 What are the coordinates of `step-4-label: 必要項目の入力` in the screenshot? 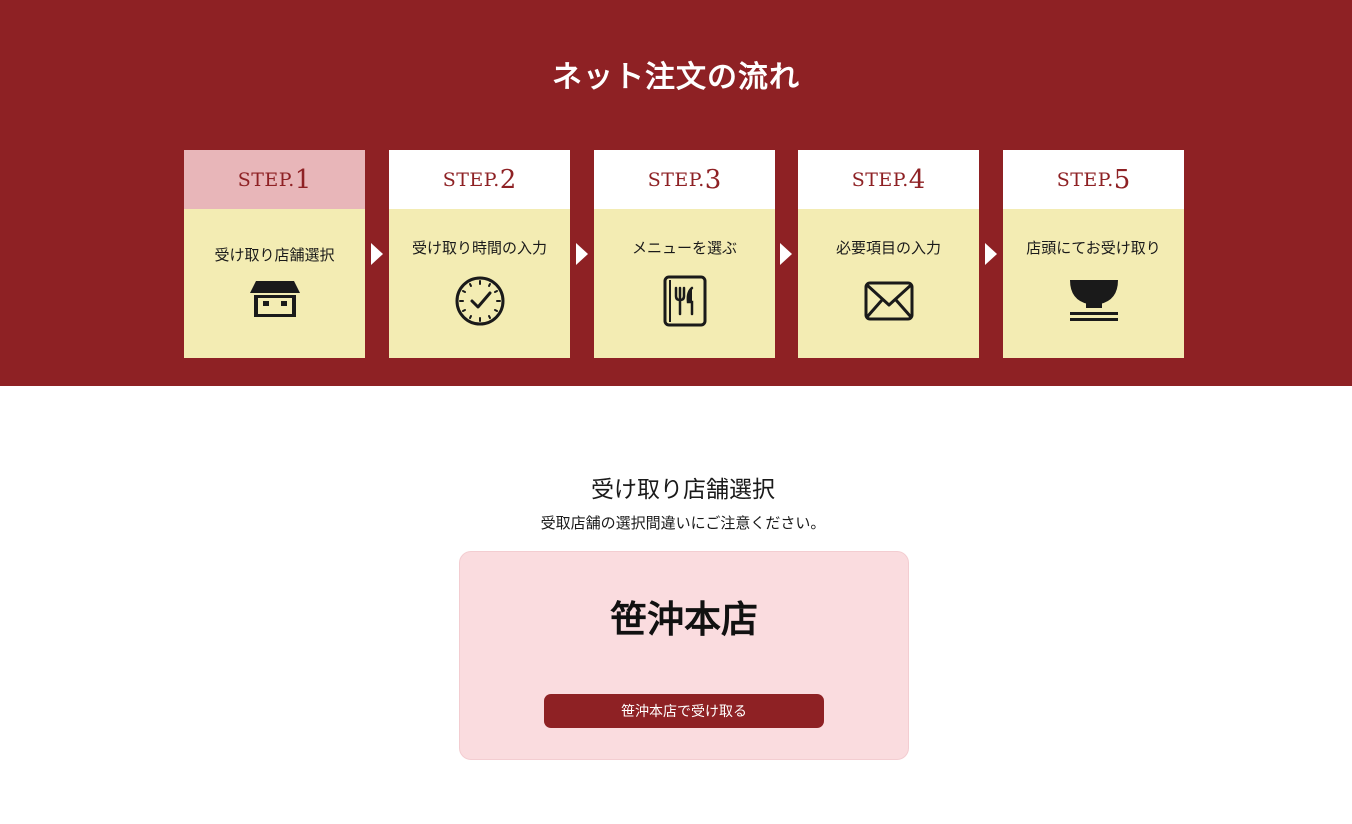 It's located at (888, 248).